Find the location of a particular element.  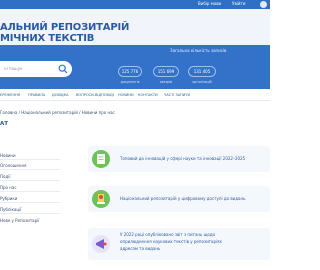

nav-item-faq: ВОПРОСИ-ВІДПОВІДІ is located at coordinates (95, 95).